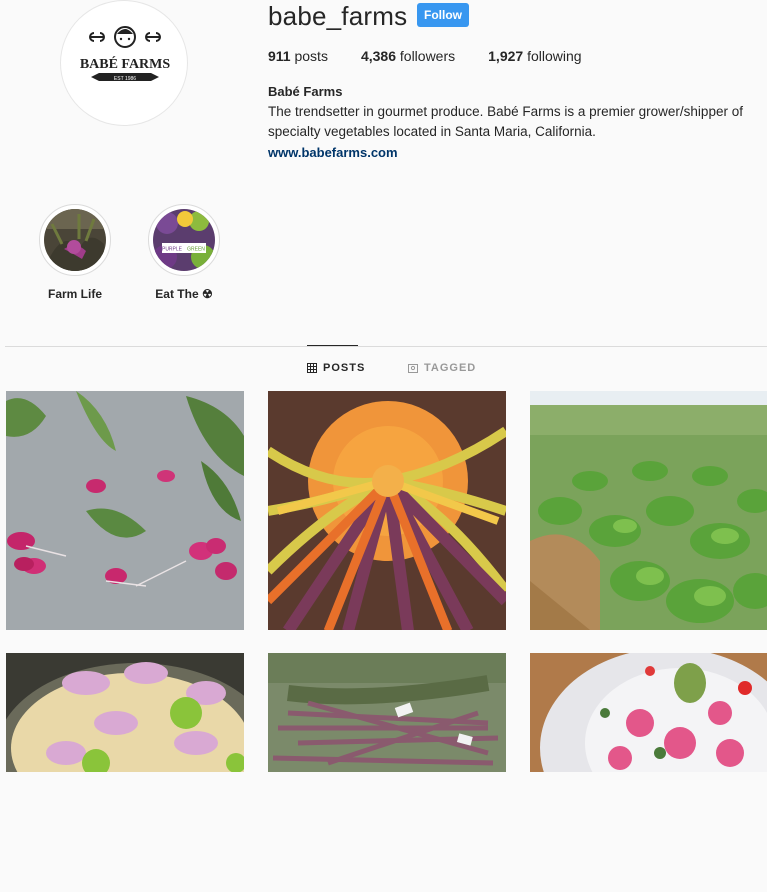 The width and height of the screenshot is (767, 892). I want to click on bio-name: Babé Farms, so click(305, 91).